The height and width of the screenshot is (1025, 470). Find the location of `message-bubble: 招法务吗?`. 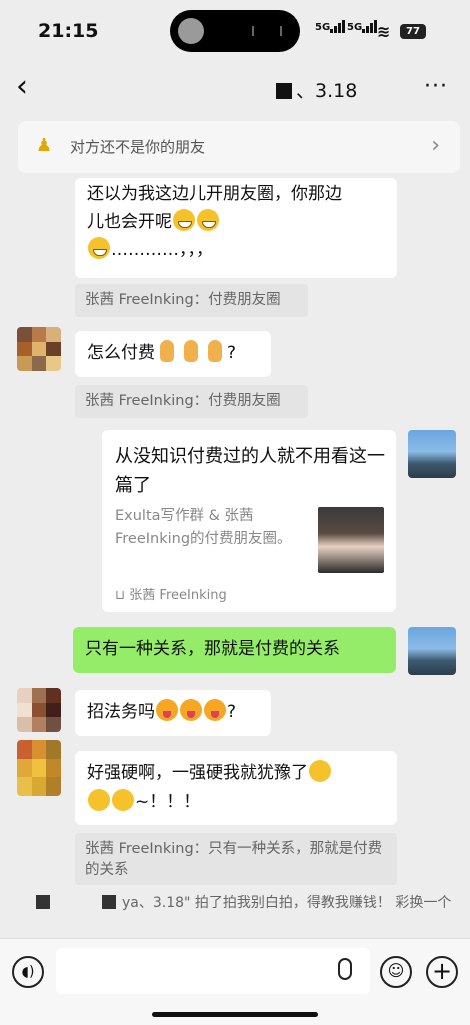

message-bubble: 招法务吗? is located at coordinates (173, 713).